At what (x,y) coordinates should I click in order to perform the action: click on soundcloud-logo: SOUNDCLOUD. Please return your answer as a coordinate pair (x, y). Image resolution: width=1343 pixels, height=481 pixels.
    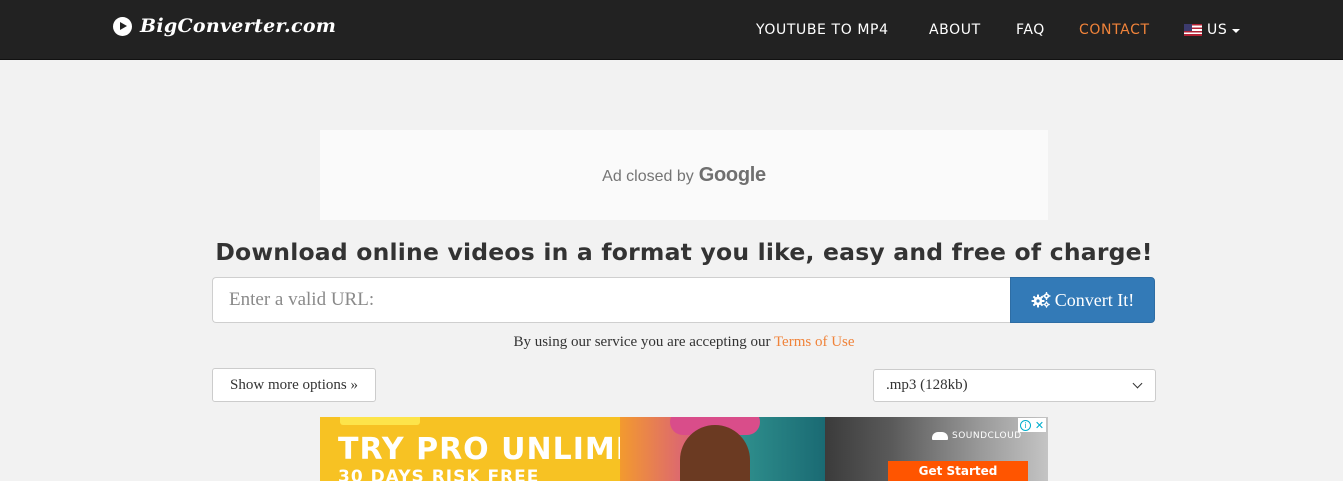
    Looking at the image, I should click on (977, 436).